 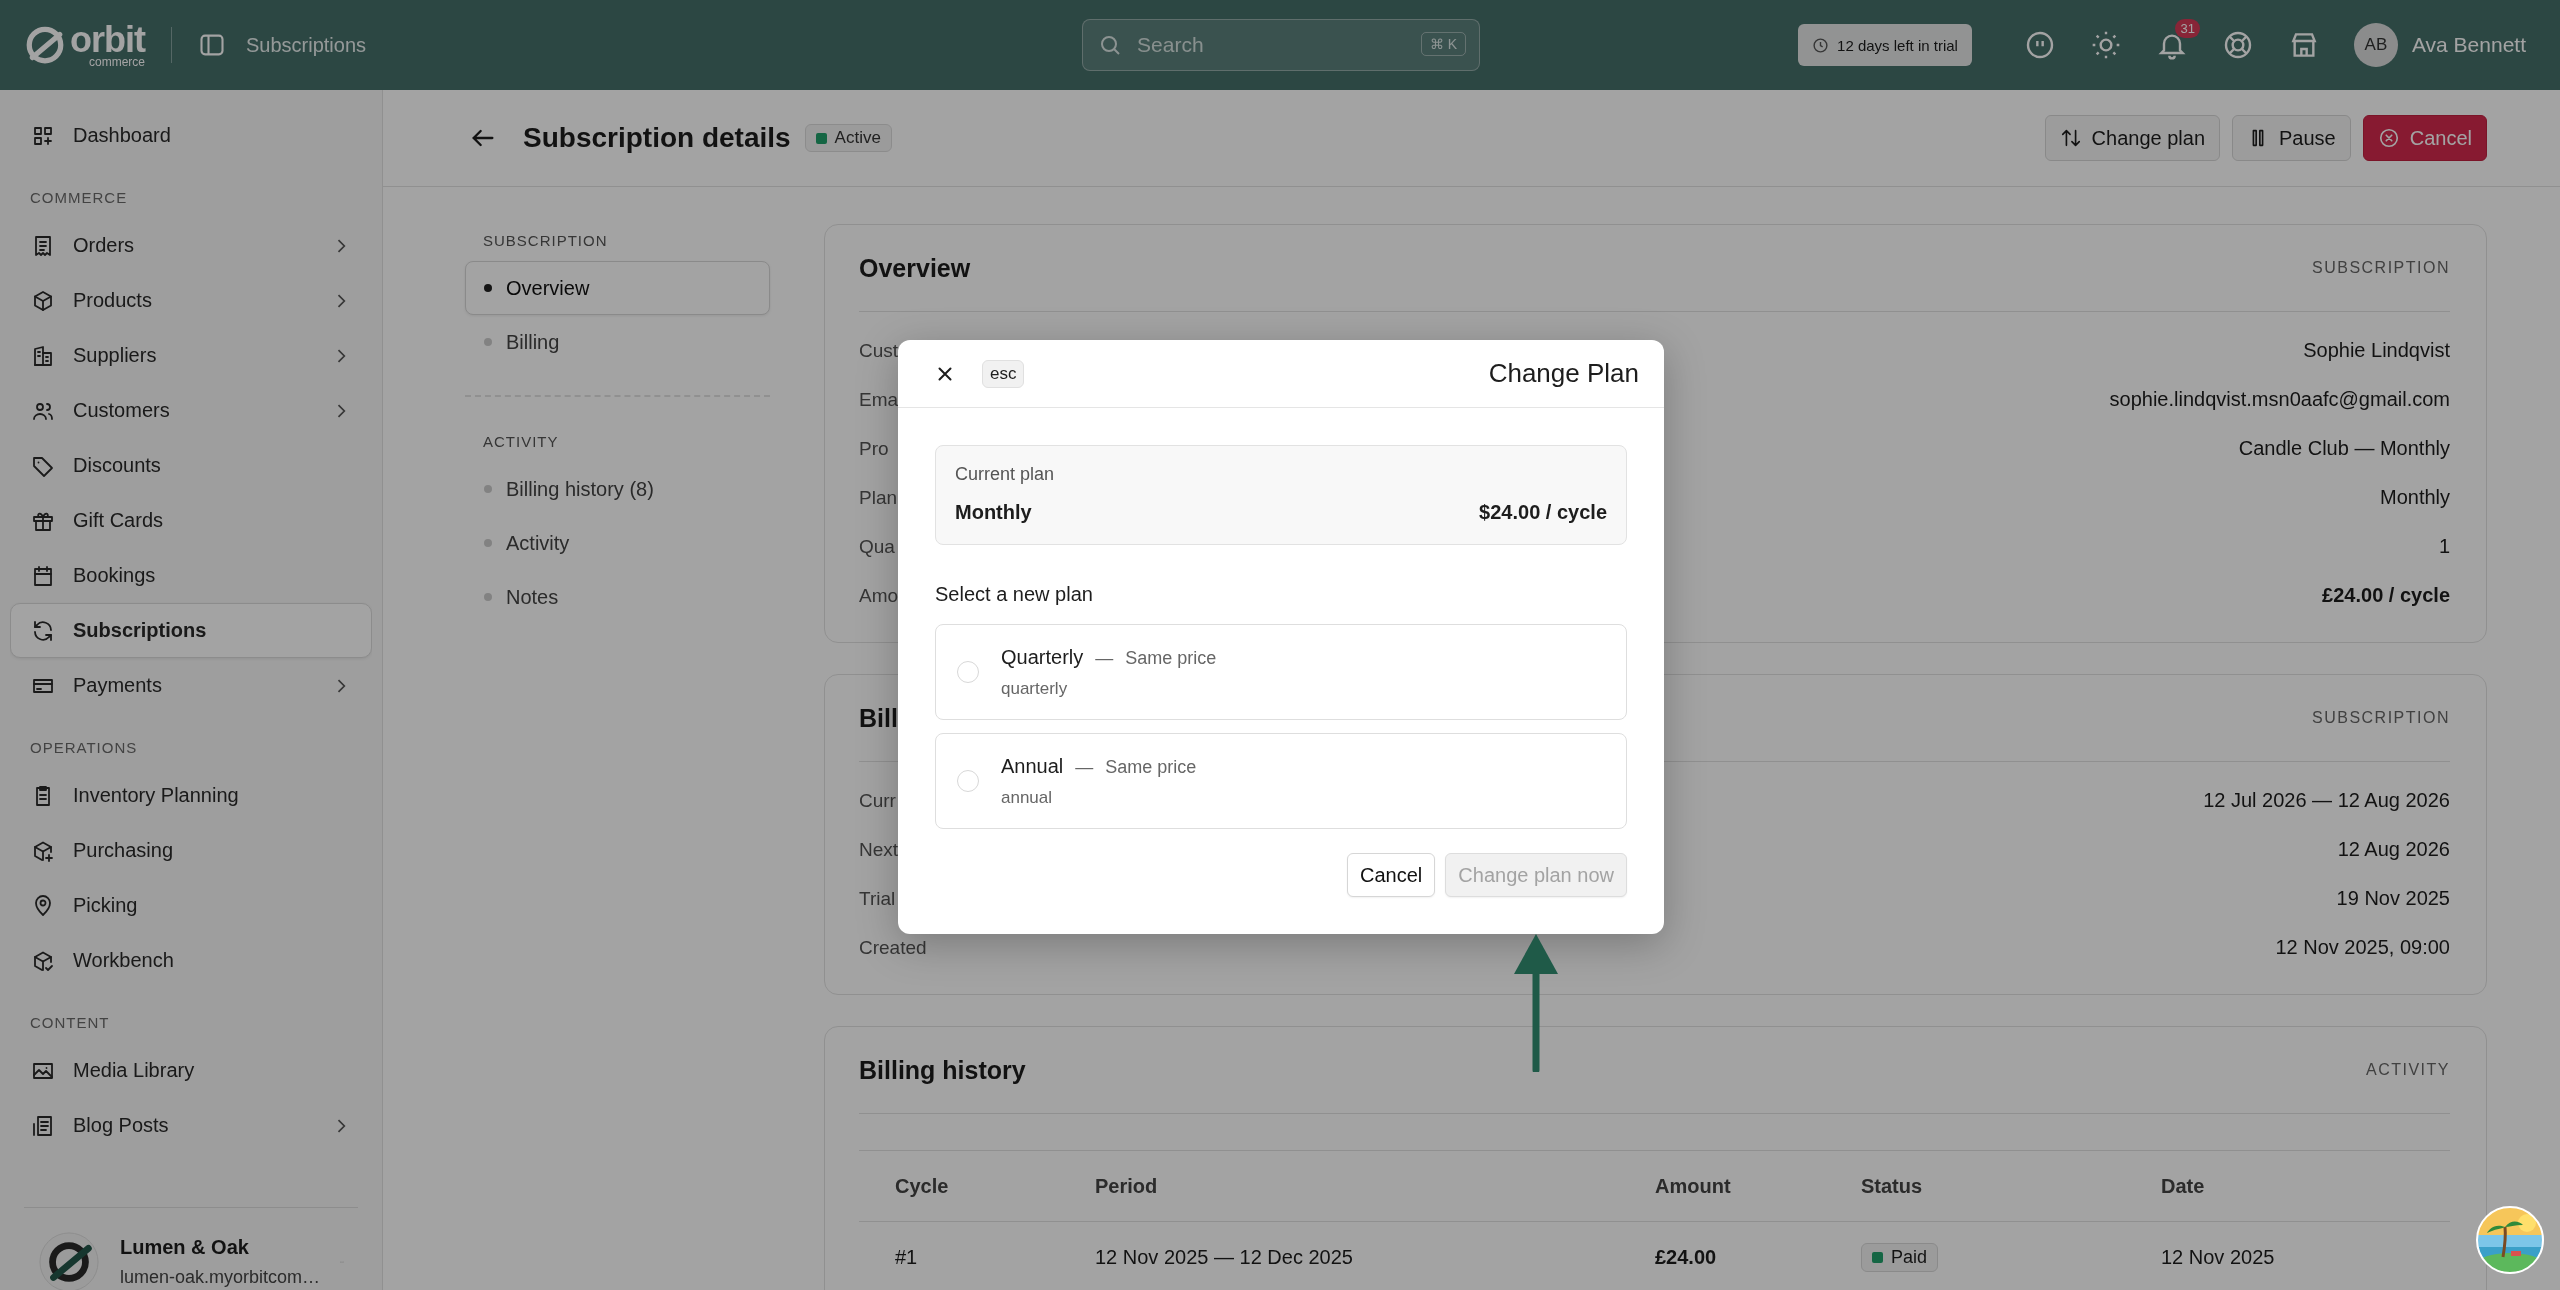 I want to click on table-cell-text: £24.00, so click(x=1686, y=1257).